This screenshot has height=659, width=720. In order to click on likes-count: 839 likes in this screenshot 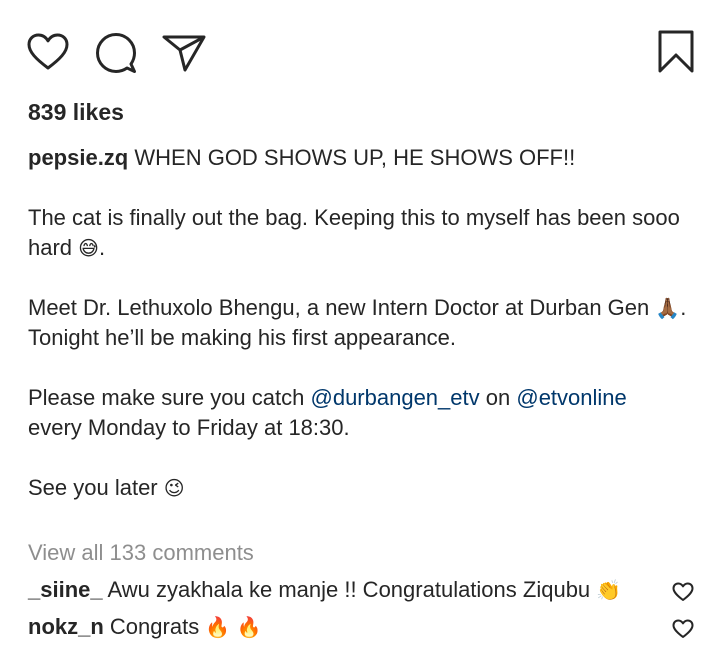, I will do `click(76, 112)`.